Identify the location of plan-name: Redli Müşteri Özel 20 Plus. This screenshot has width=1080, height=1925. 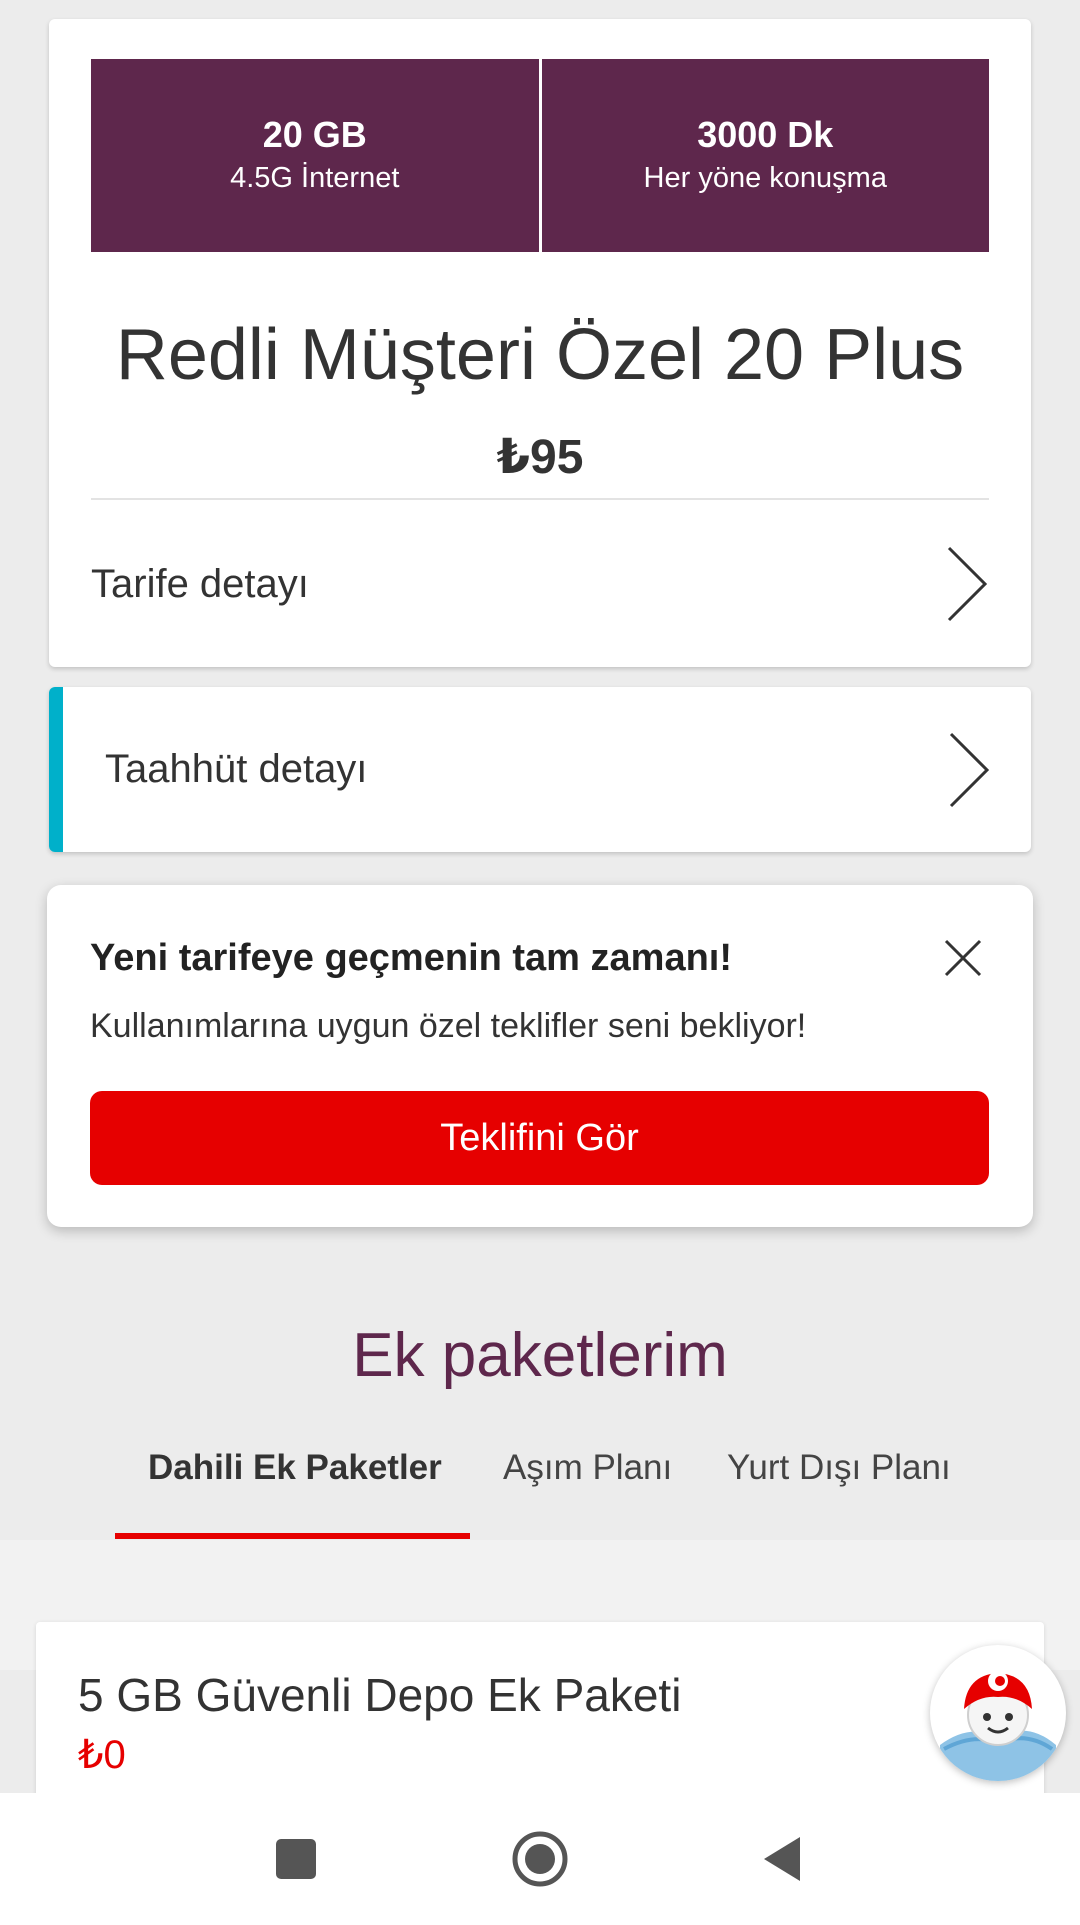
(540, 355).